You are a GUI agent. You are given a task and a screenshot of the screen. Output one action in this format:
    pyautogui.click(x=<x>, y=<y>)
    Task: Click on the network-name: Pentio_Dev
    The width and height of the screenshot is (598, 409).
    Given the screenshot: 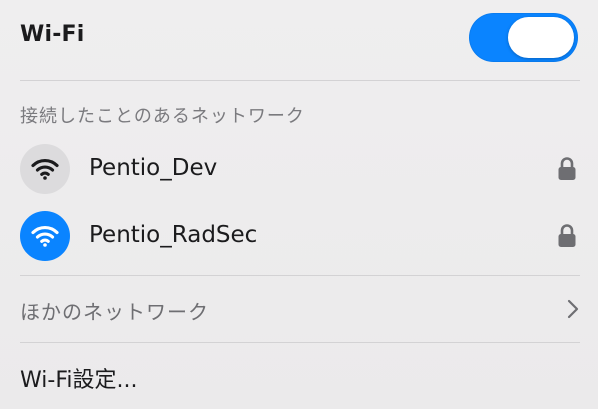 What is the action you would take?
    pyautogui.click(x=153, y=168)
    